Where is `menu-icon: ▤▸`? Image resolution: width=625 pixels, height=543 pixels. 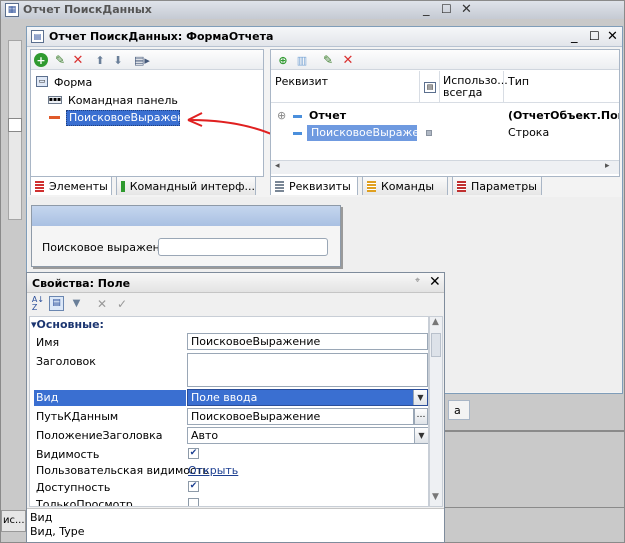 menu-icon: ▤▸ is located at coordinates (142, 60).